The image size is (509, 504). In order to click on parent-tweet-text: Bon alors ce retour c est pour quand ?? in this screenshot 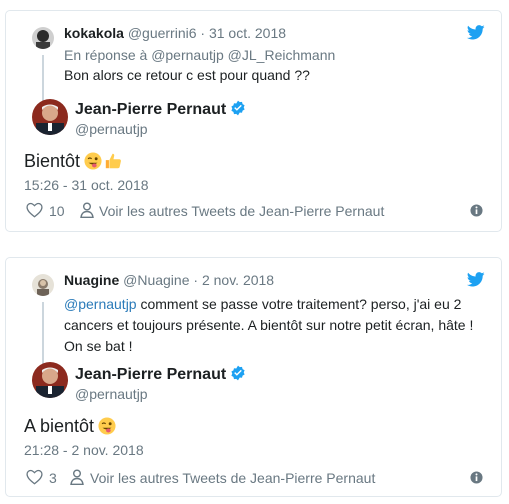, I will do `click(187, 75)`.